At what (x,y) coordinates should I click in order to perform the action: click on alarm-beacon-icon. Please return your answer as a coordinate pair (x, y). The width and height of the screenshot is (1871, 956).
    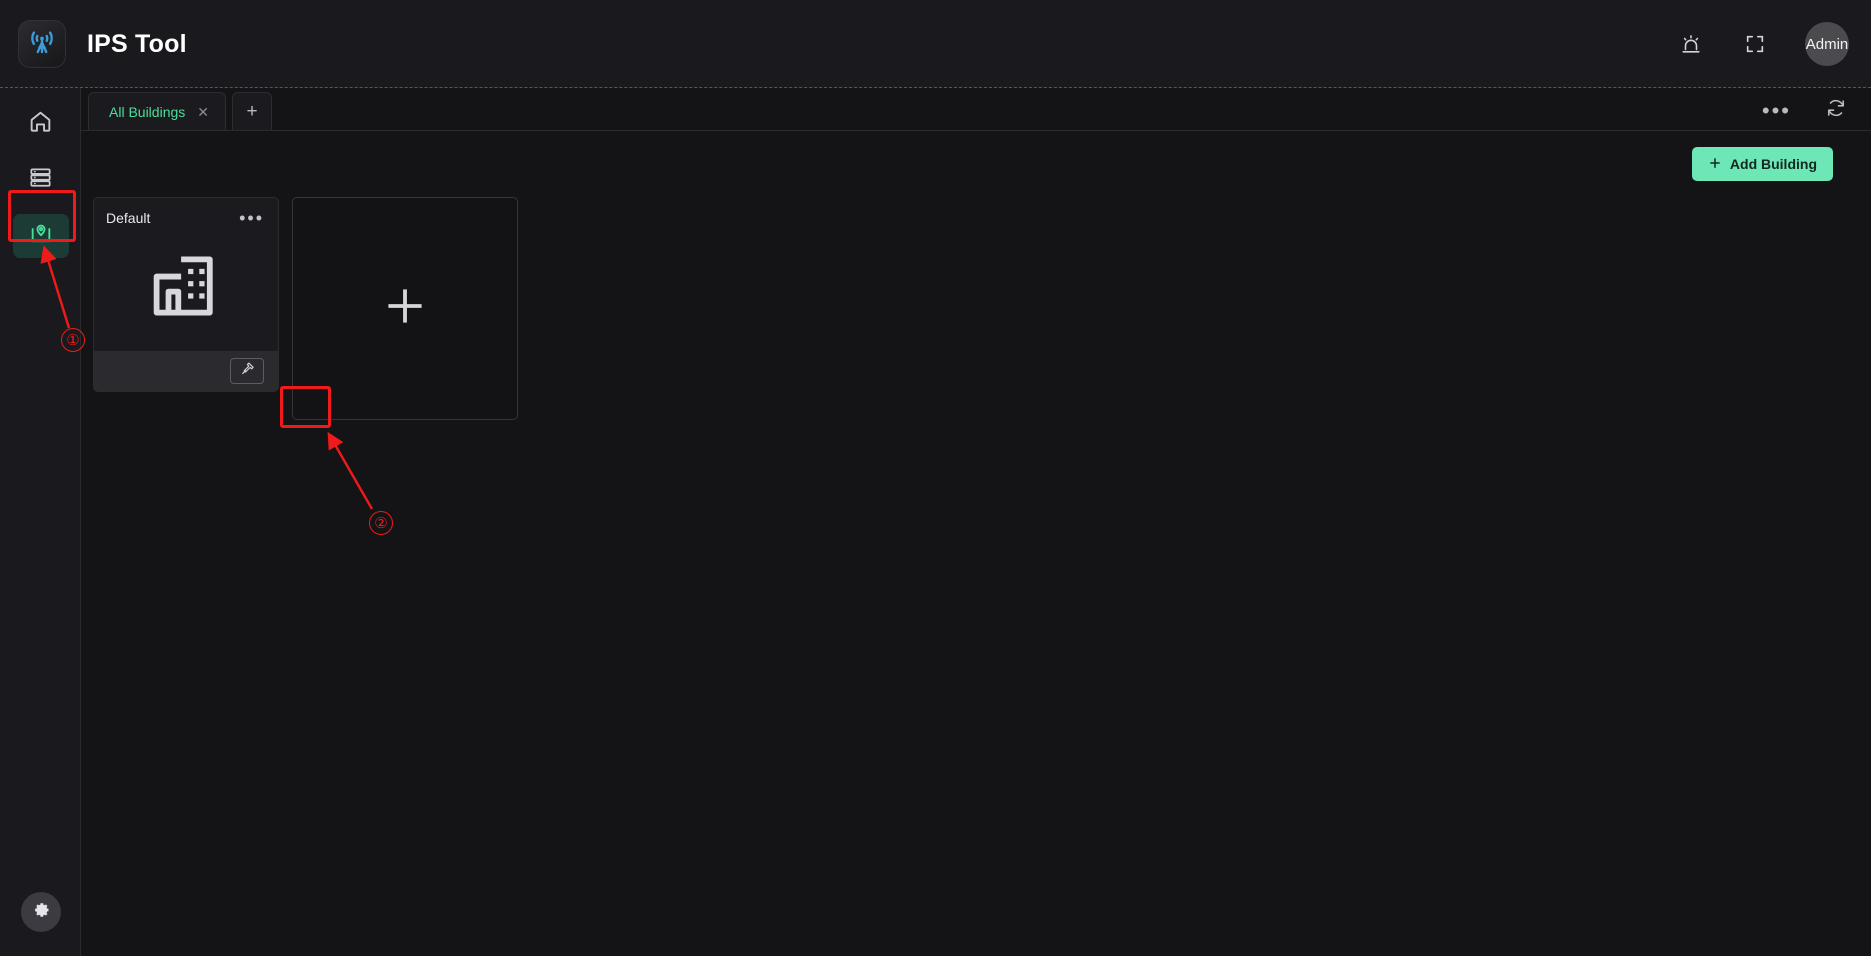
    Looking at the image, I should click on (1691, 44).